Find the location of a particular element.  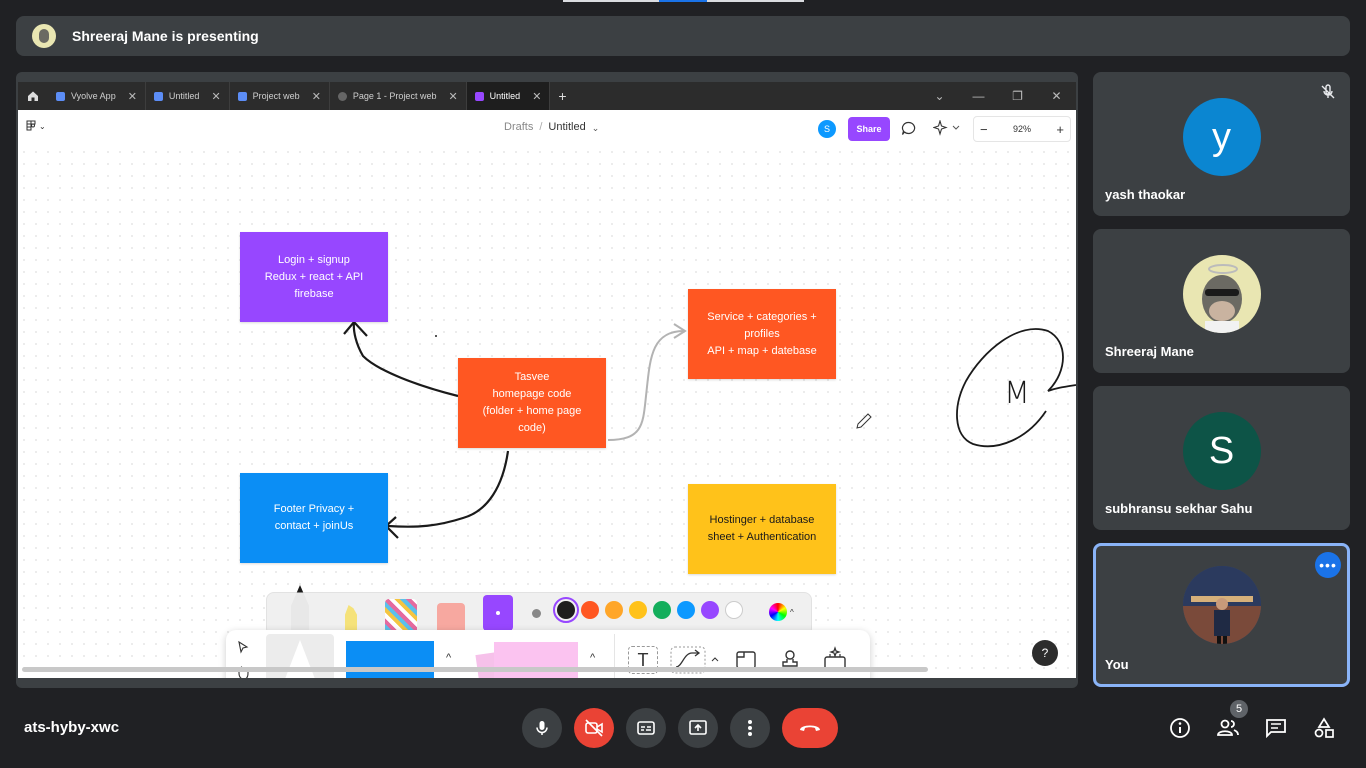

minimize-icon: — is located at coordinates (978, 96).